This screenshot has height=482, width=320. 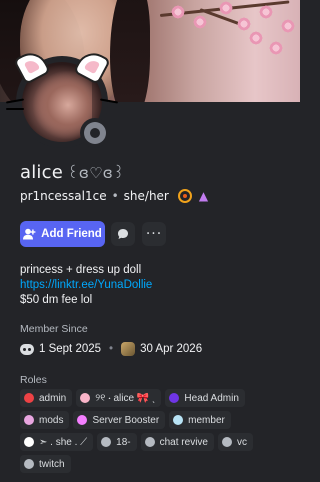 I want to click on role-label: vc, so click(x=241, y=442).